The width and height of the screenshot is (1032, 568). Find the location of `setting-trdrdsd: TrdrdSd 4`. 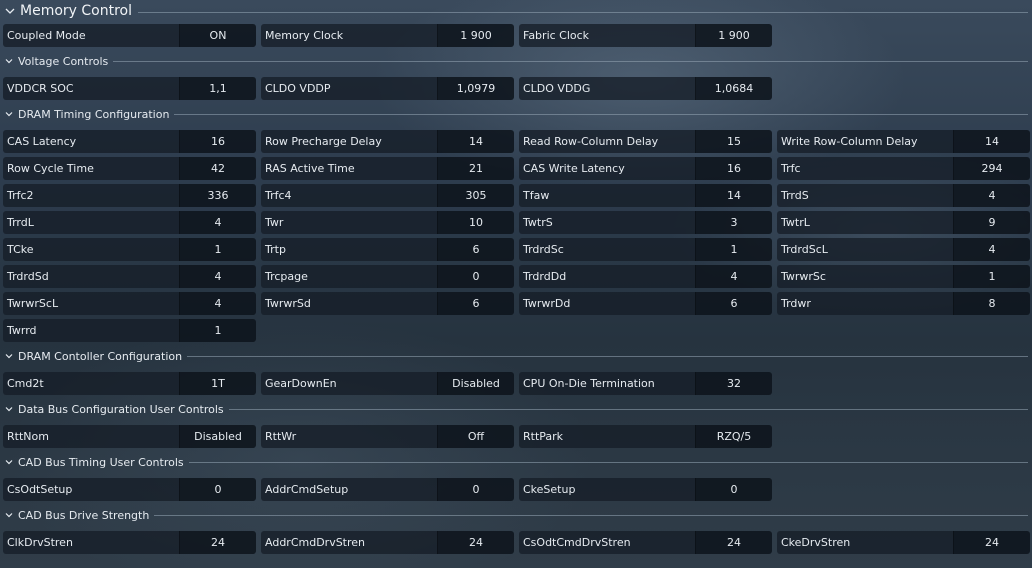

setting-trdrdsd: TrdrdSd 4 is located at coordinates (129, 276).